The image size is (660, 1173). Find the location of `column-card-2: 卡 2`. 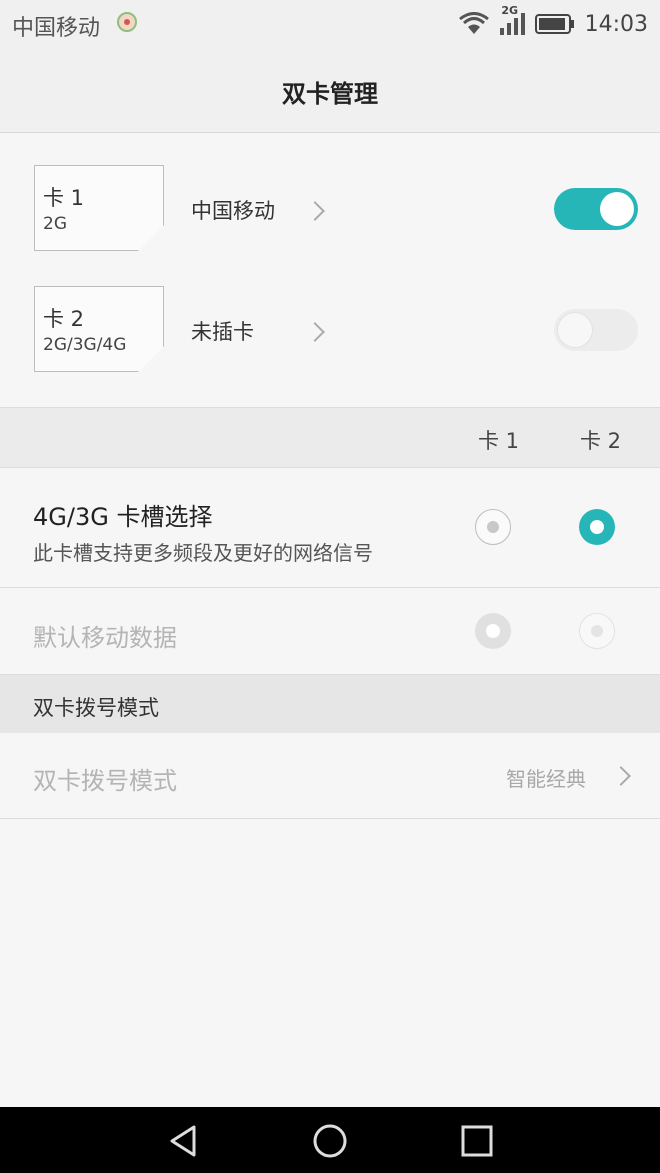

column-card-2: 卡 2 is located at coordinates (601, 441).